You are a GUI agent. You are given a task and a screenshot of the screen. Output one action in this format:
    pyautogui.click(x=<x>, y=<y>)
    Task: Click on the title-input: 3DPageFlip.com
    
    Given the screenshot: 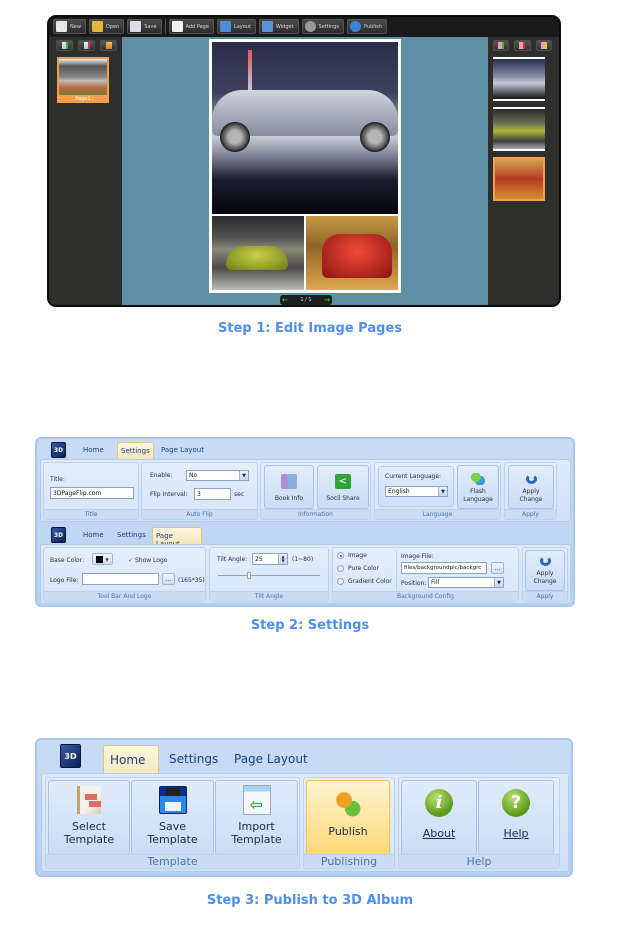 What is the action you would take?
    pyautogui.click(x=92, y=493)
    